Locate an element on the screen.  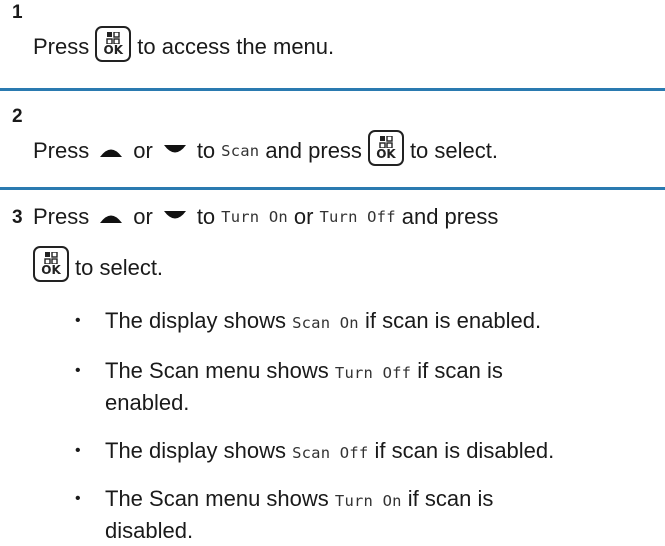
step-number: 1 is located at coordinates (17, 12).